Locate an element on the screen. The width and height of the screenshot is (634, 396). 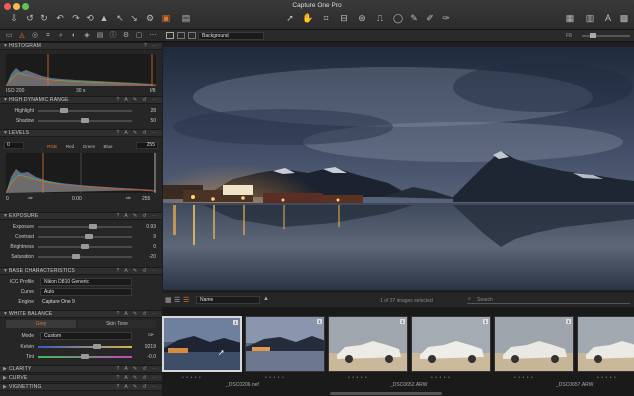
crop-tab-icon: ⌗ is located at coordinates (48, 36).